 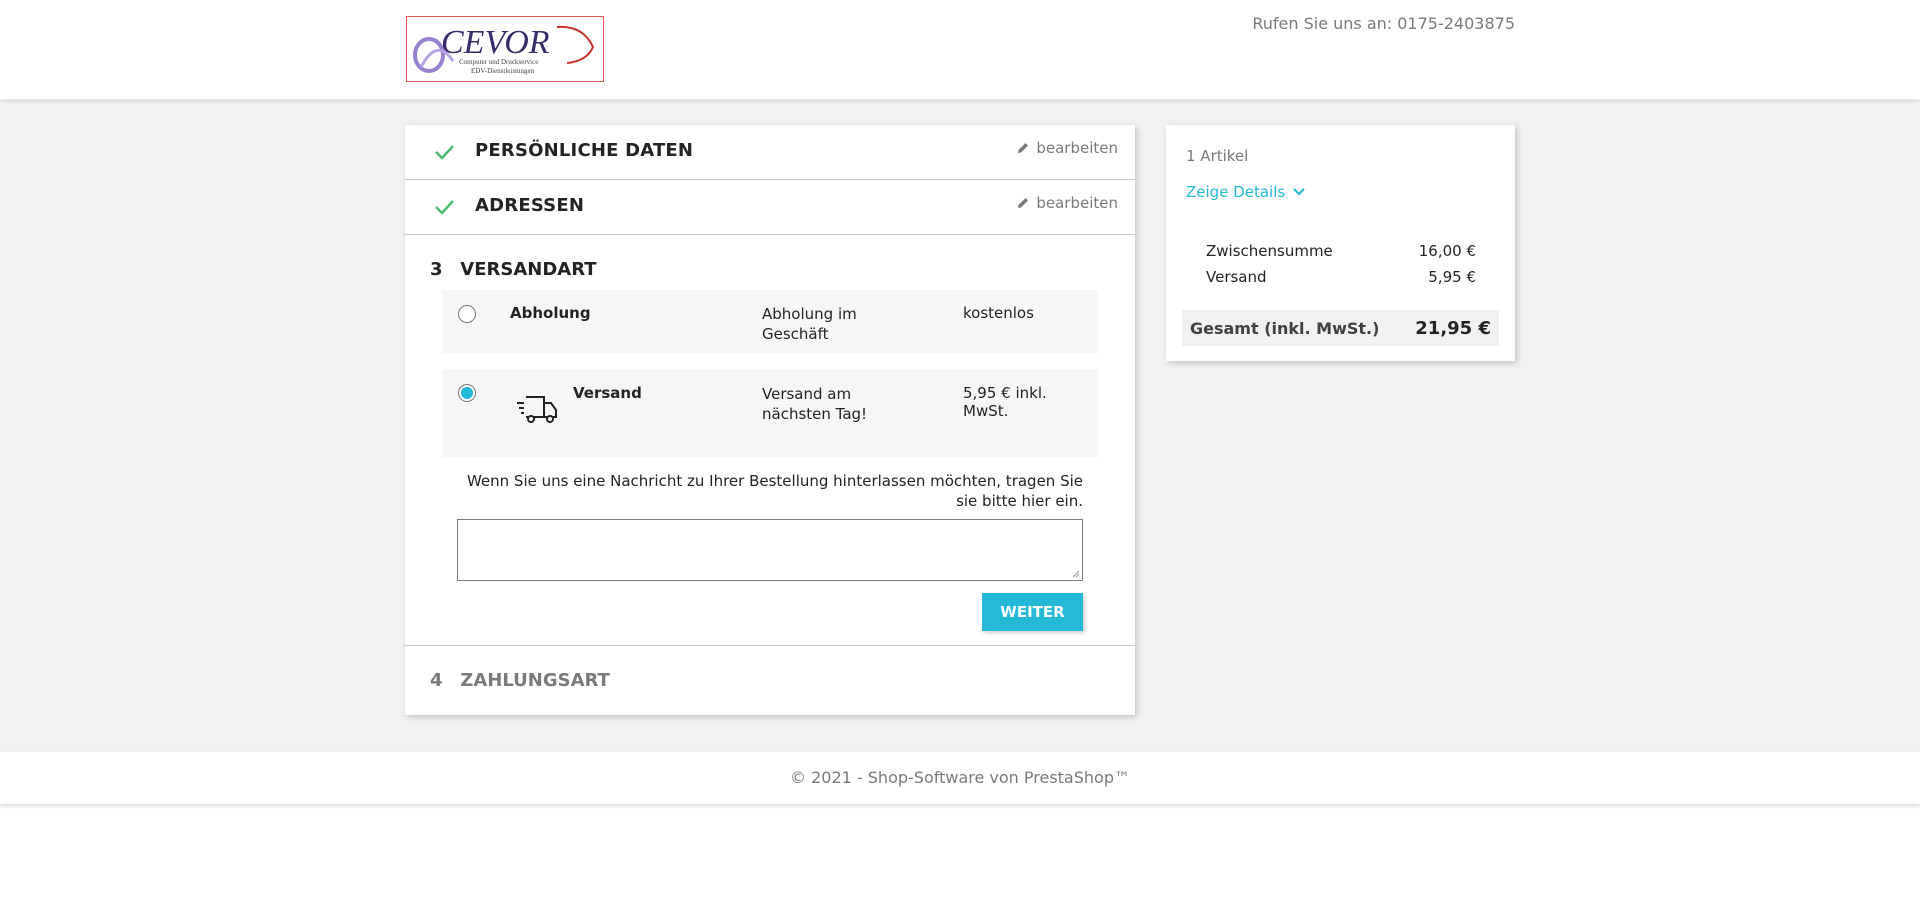 I want to click on option-name: Abholung, so click(x=550, y=313).